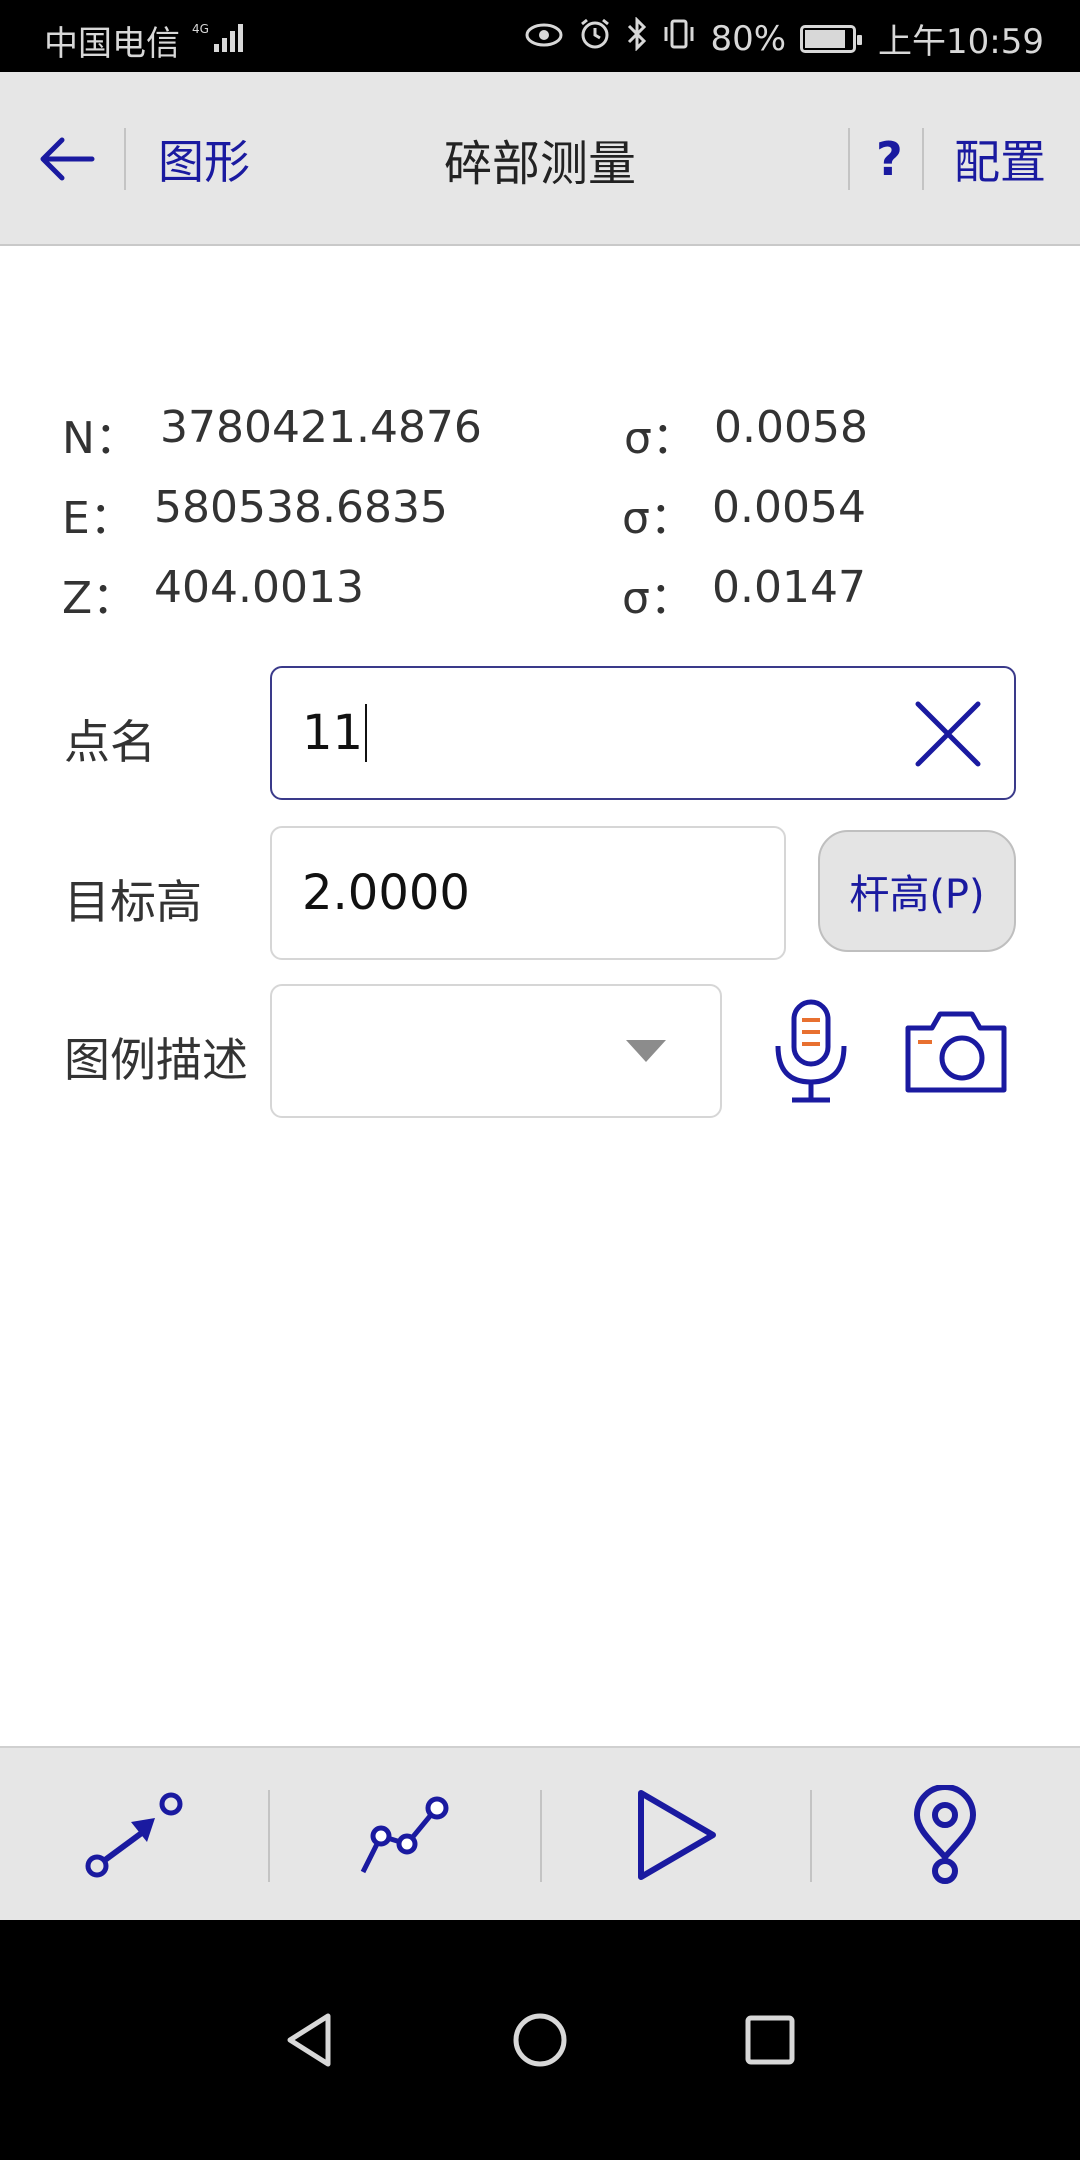  What do you see at coordinates (660, 438) in the screenshot?
I see `n-sigma-label: σ：` at bounding box center [660, 438].